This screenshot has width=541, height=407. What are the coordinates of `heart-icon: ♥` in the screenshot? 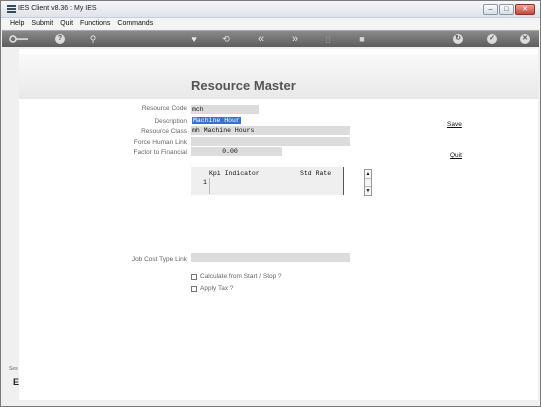 It's located at (194, 39).